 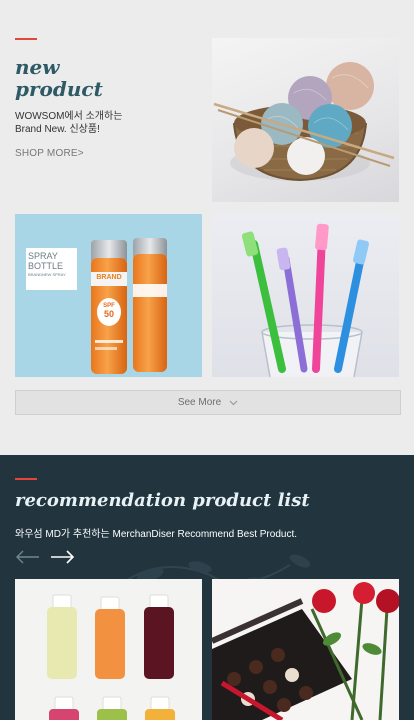 What do you see at coordinates (111, 657) in the screenshot?
I see `juice-bottles-illustration` at bounding box center [111, 657].